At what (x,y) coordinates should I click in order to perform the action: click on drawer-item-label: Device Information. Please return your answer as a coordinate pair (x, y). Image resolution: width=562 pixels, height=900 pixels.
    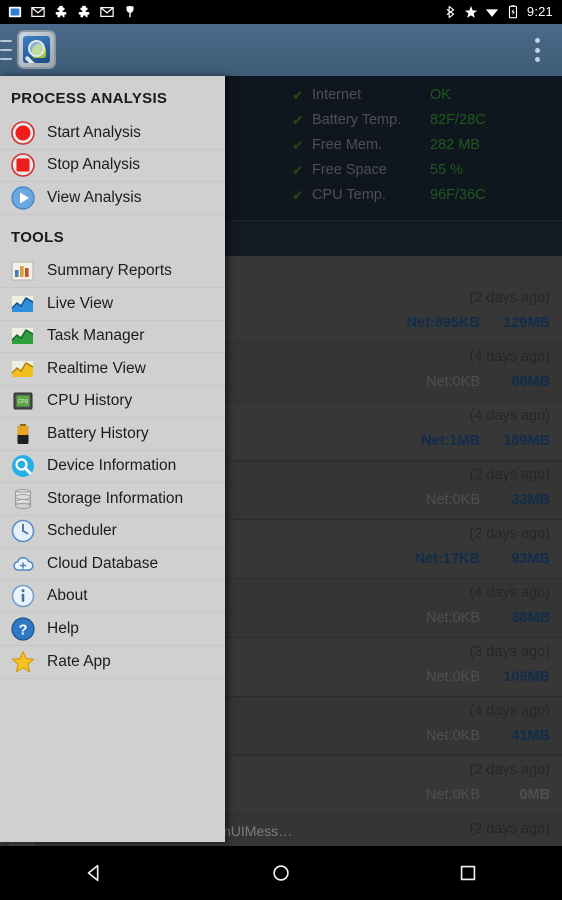
    Looking at the image, I should click on (112, 466).